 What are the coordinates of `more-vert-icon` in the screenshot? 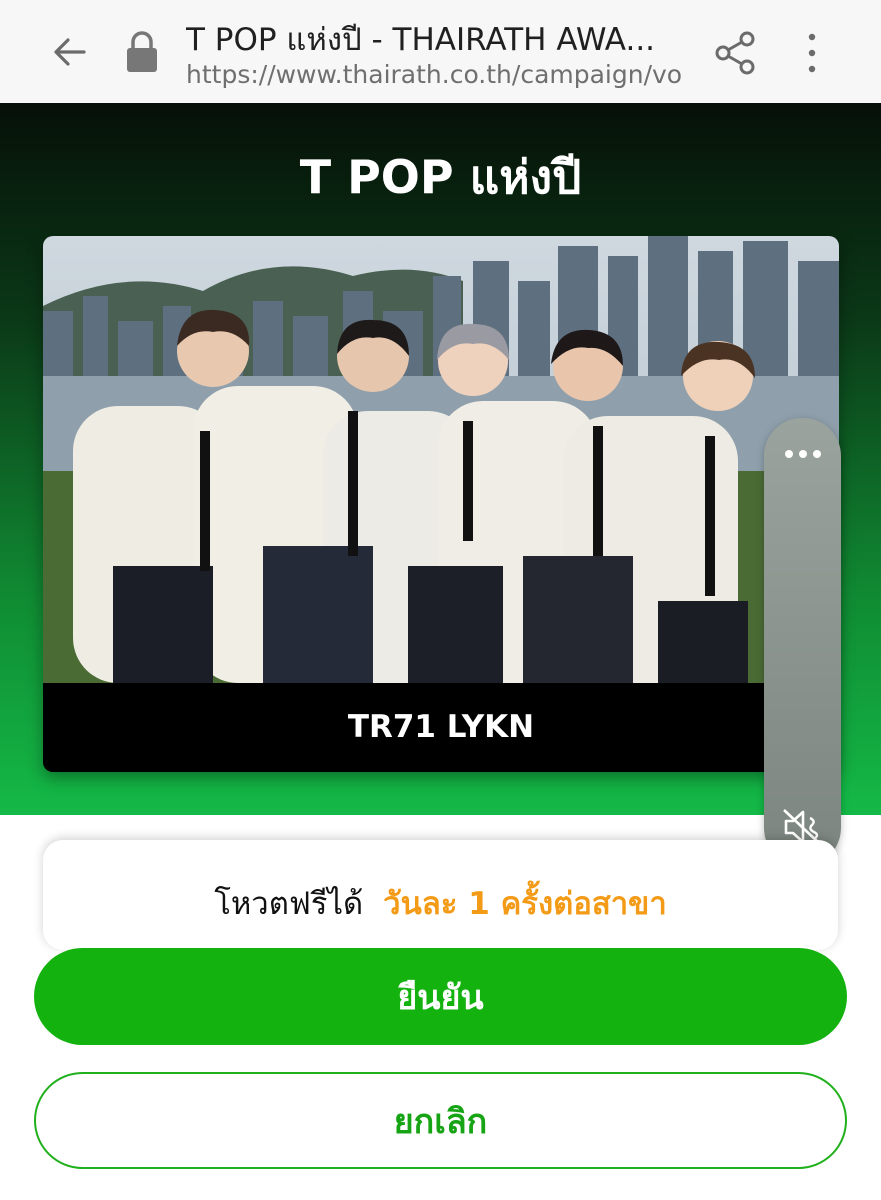 It's located at (812, 53).